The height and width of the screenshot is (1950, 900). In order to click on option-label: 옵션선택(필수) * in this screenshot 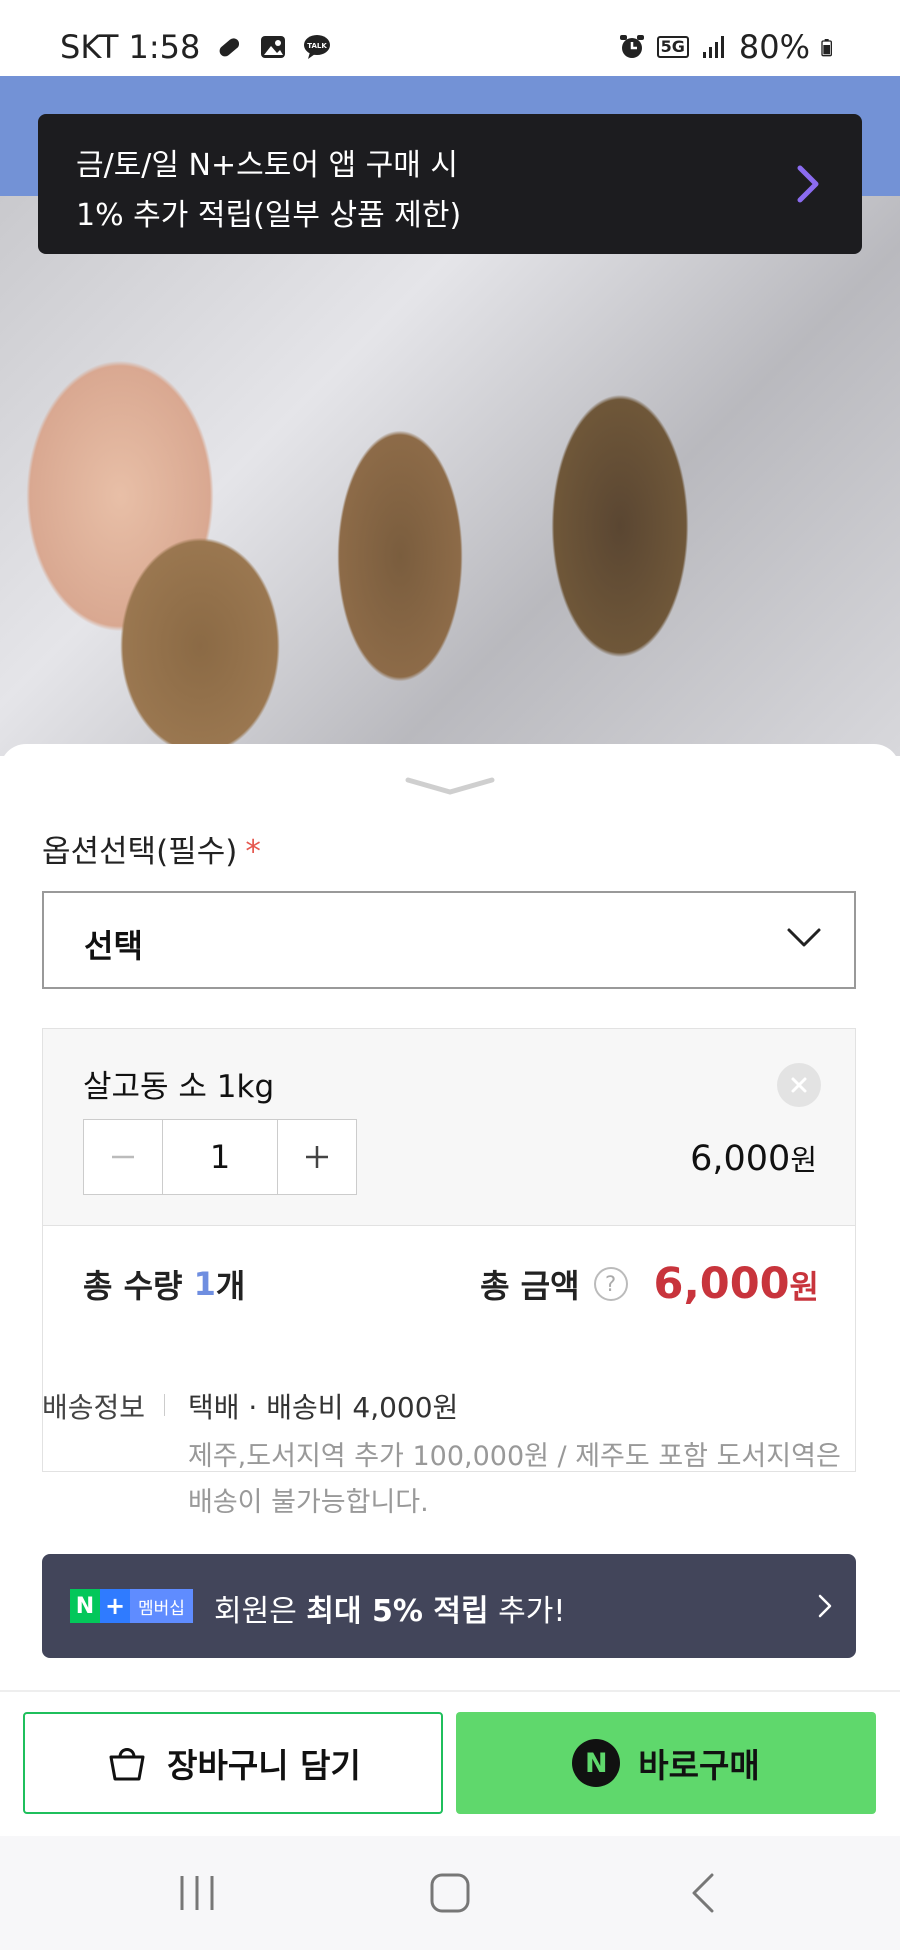, I will do `click(151, 848)`.